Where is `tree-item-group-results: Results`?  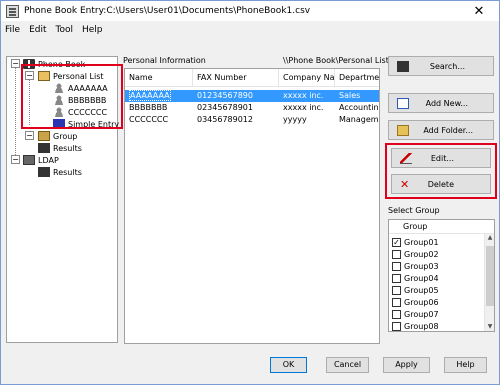 tree-item-group-results: Results is located at coordinates (60, 148).